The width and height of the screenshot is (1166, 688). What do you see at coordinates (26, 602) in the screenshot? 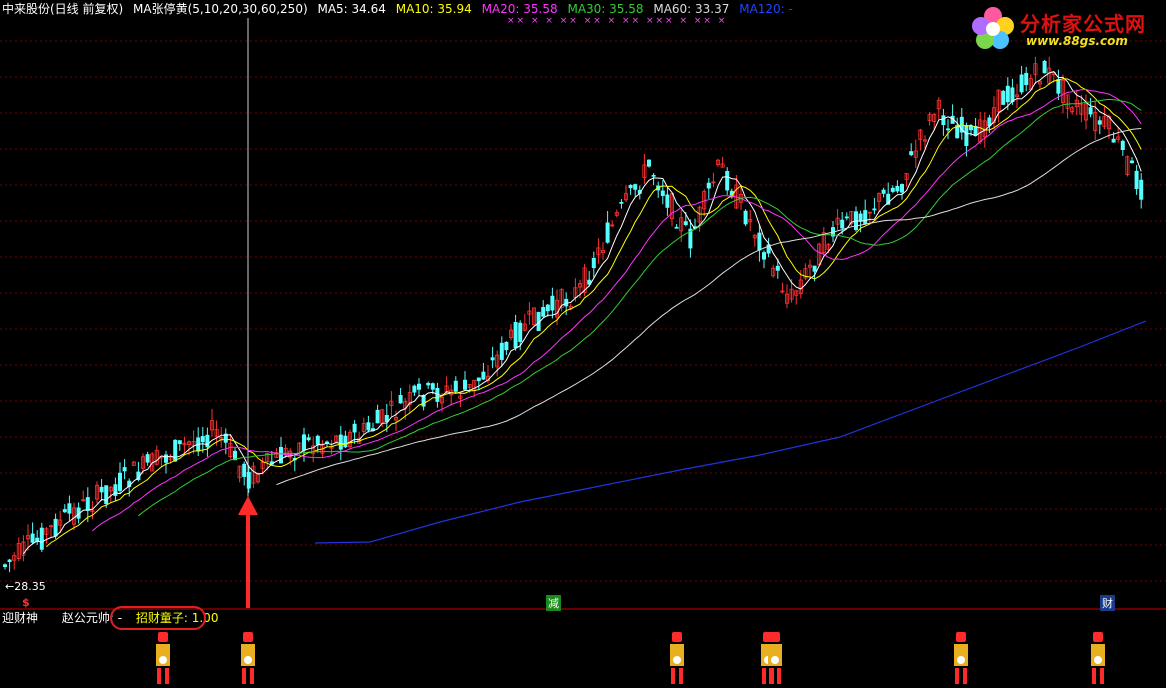
I see `s-signal-icon: $` at bounding box center [26, 602].